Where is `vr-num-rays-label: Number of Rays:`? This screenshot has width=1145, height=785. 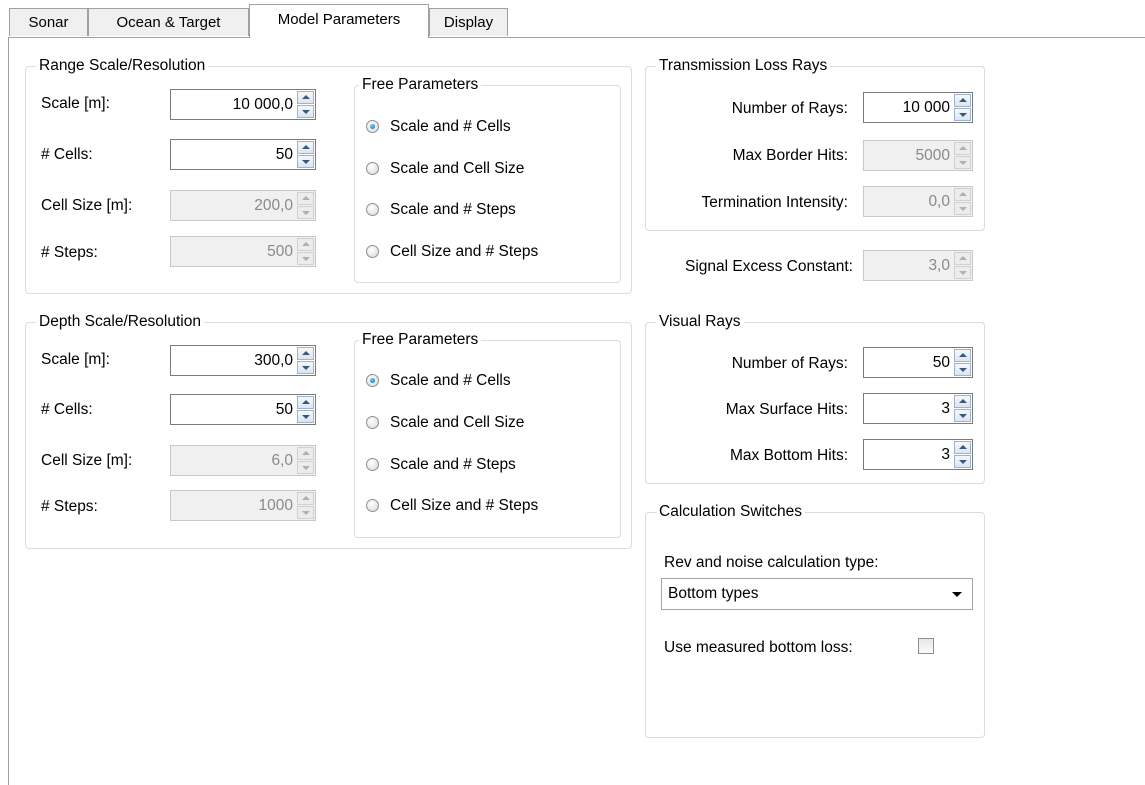
vr-num-rays-label: Number of Rays: is located at coordinates (789, 363).